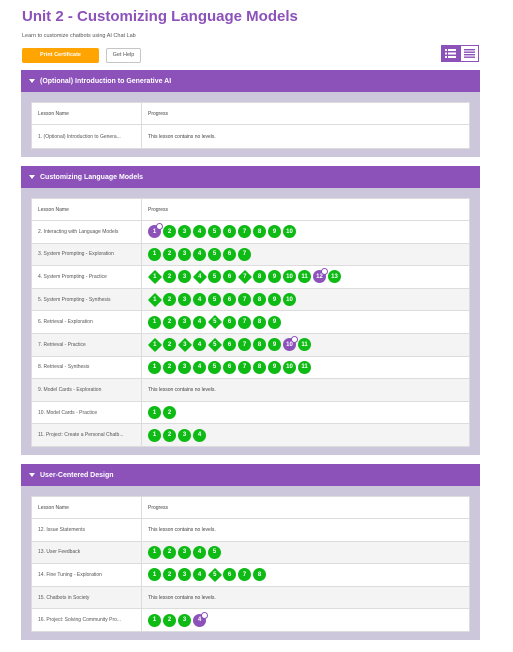 Image resolution: width=513 pixels, height=652 pixels. What do you see at coordinates (320, 276) in the screenshot?
I see `level-bubble-in-progress: 12` at bounding box center [320, 276].